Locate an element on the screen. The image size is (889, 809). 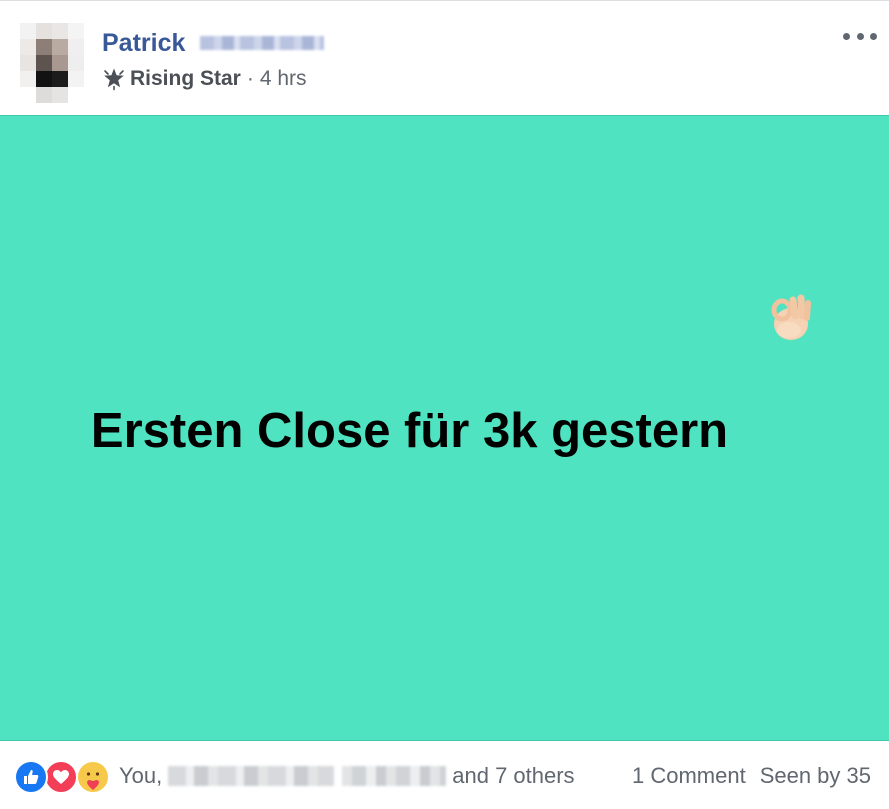
reaction-summary: You, and 7 others is located at coordinates (347, 776).